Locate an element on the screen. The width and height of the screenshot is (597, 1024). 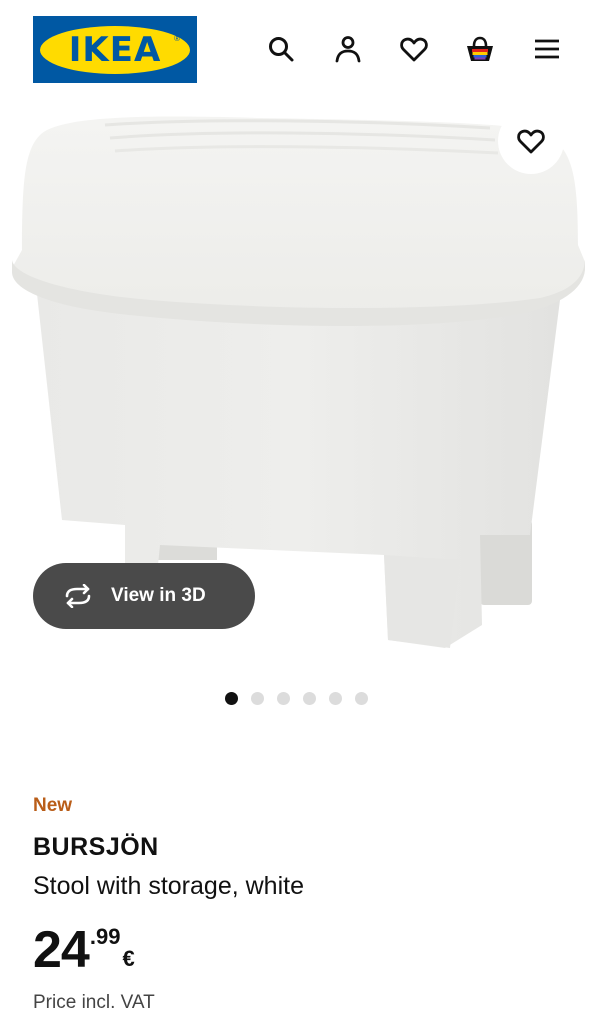
price-currency: € is located at coordinates (128, 958).